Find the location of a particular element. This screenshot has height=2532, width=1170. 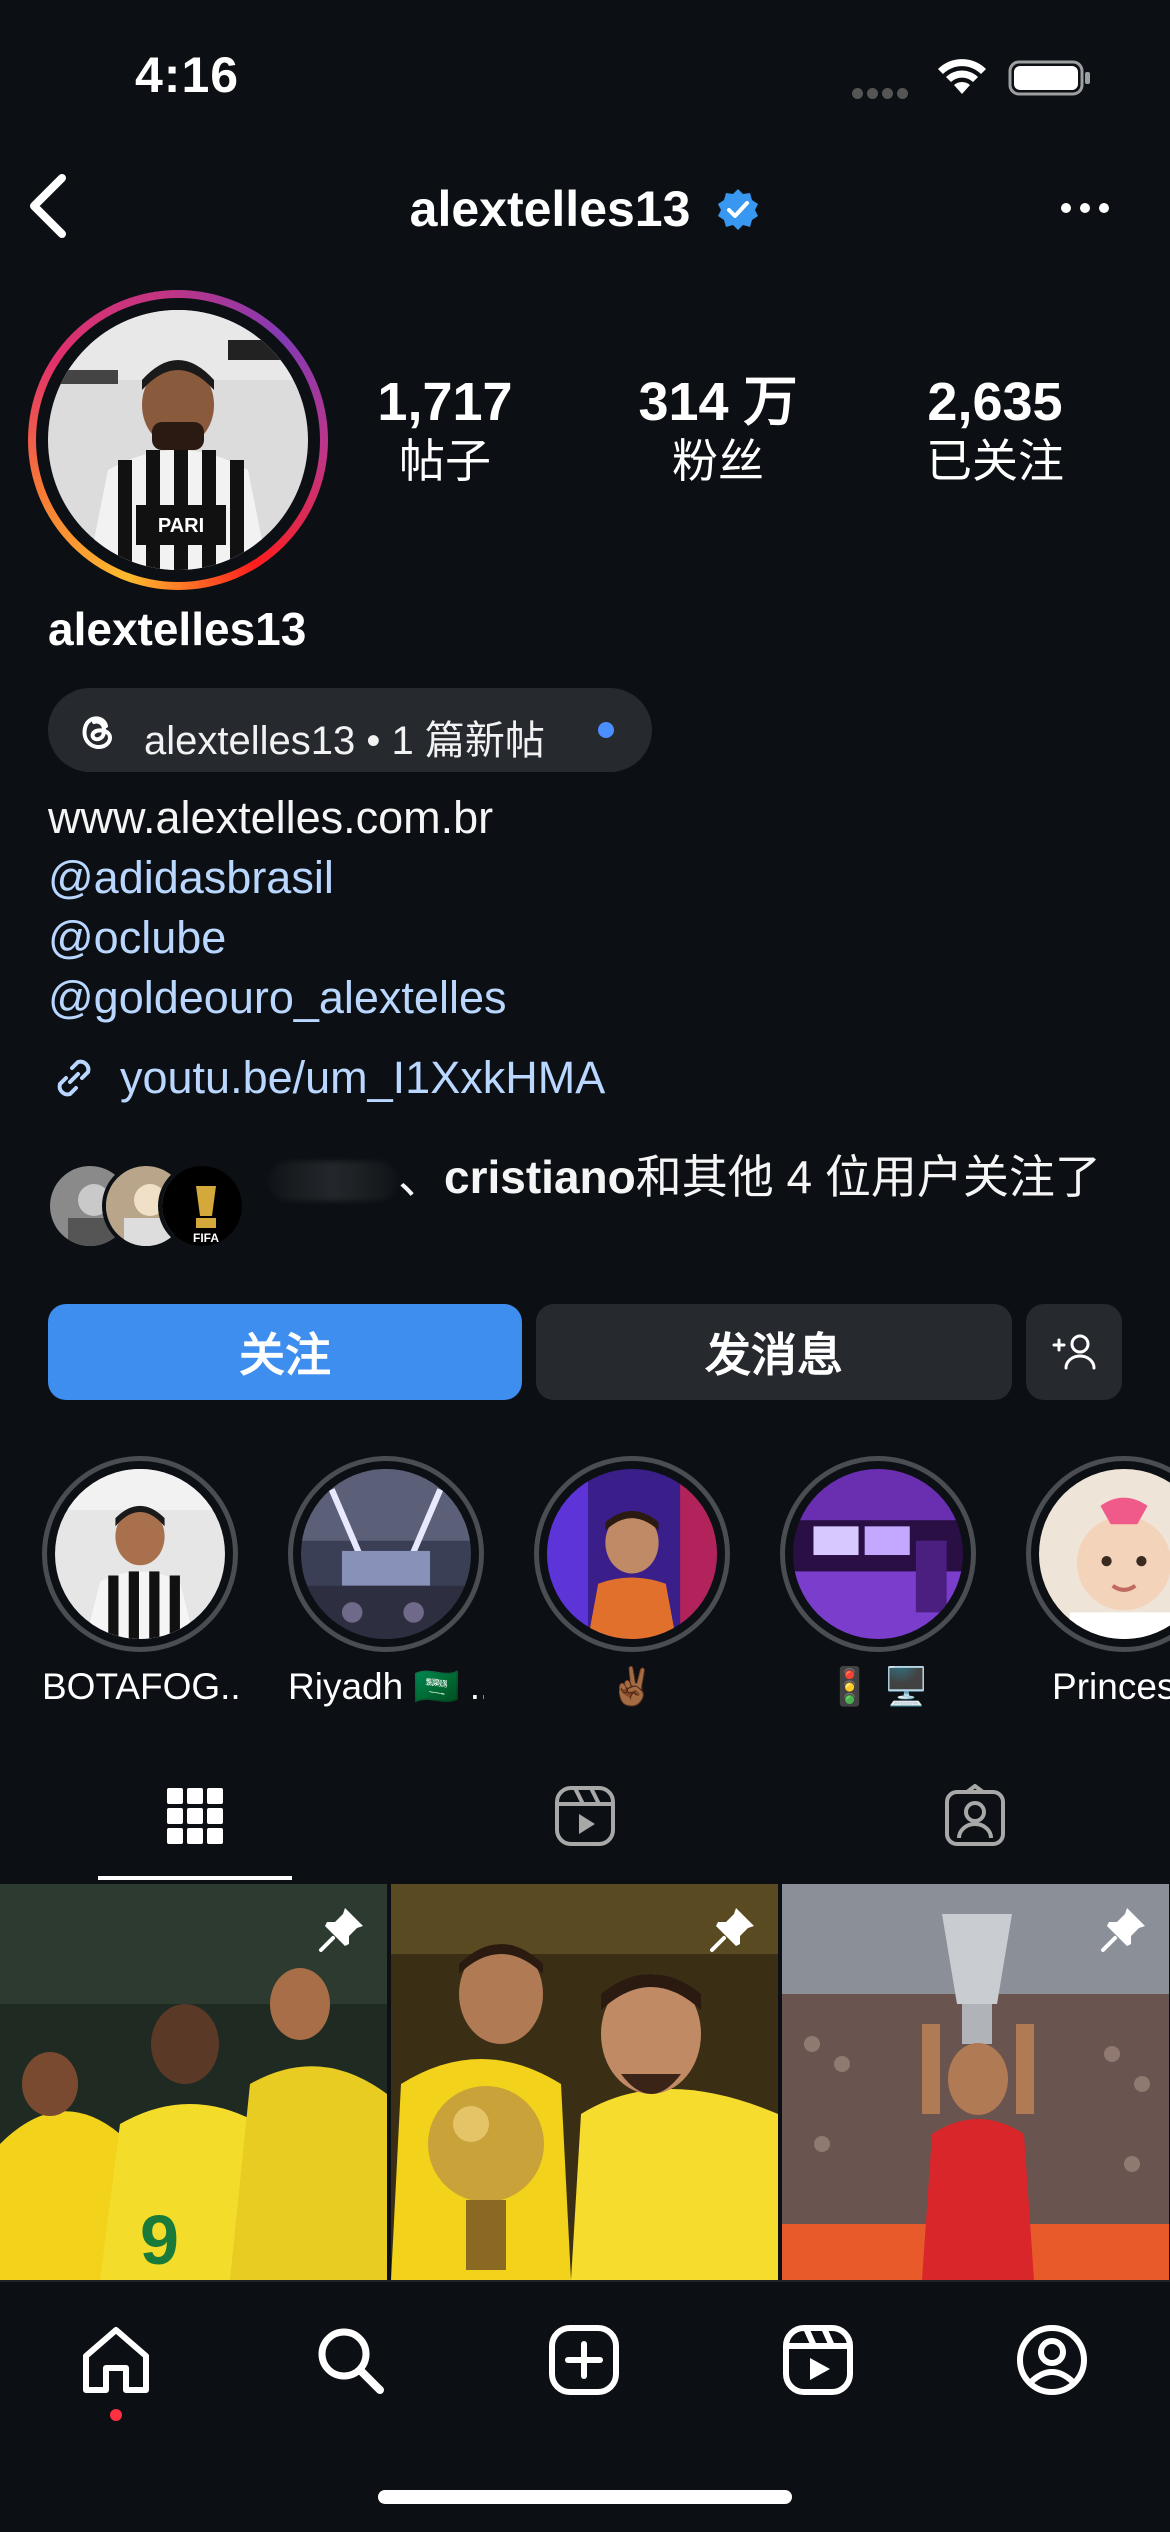

home-indicator-bar is located at coordinates (585, 2497).